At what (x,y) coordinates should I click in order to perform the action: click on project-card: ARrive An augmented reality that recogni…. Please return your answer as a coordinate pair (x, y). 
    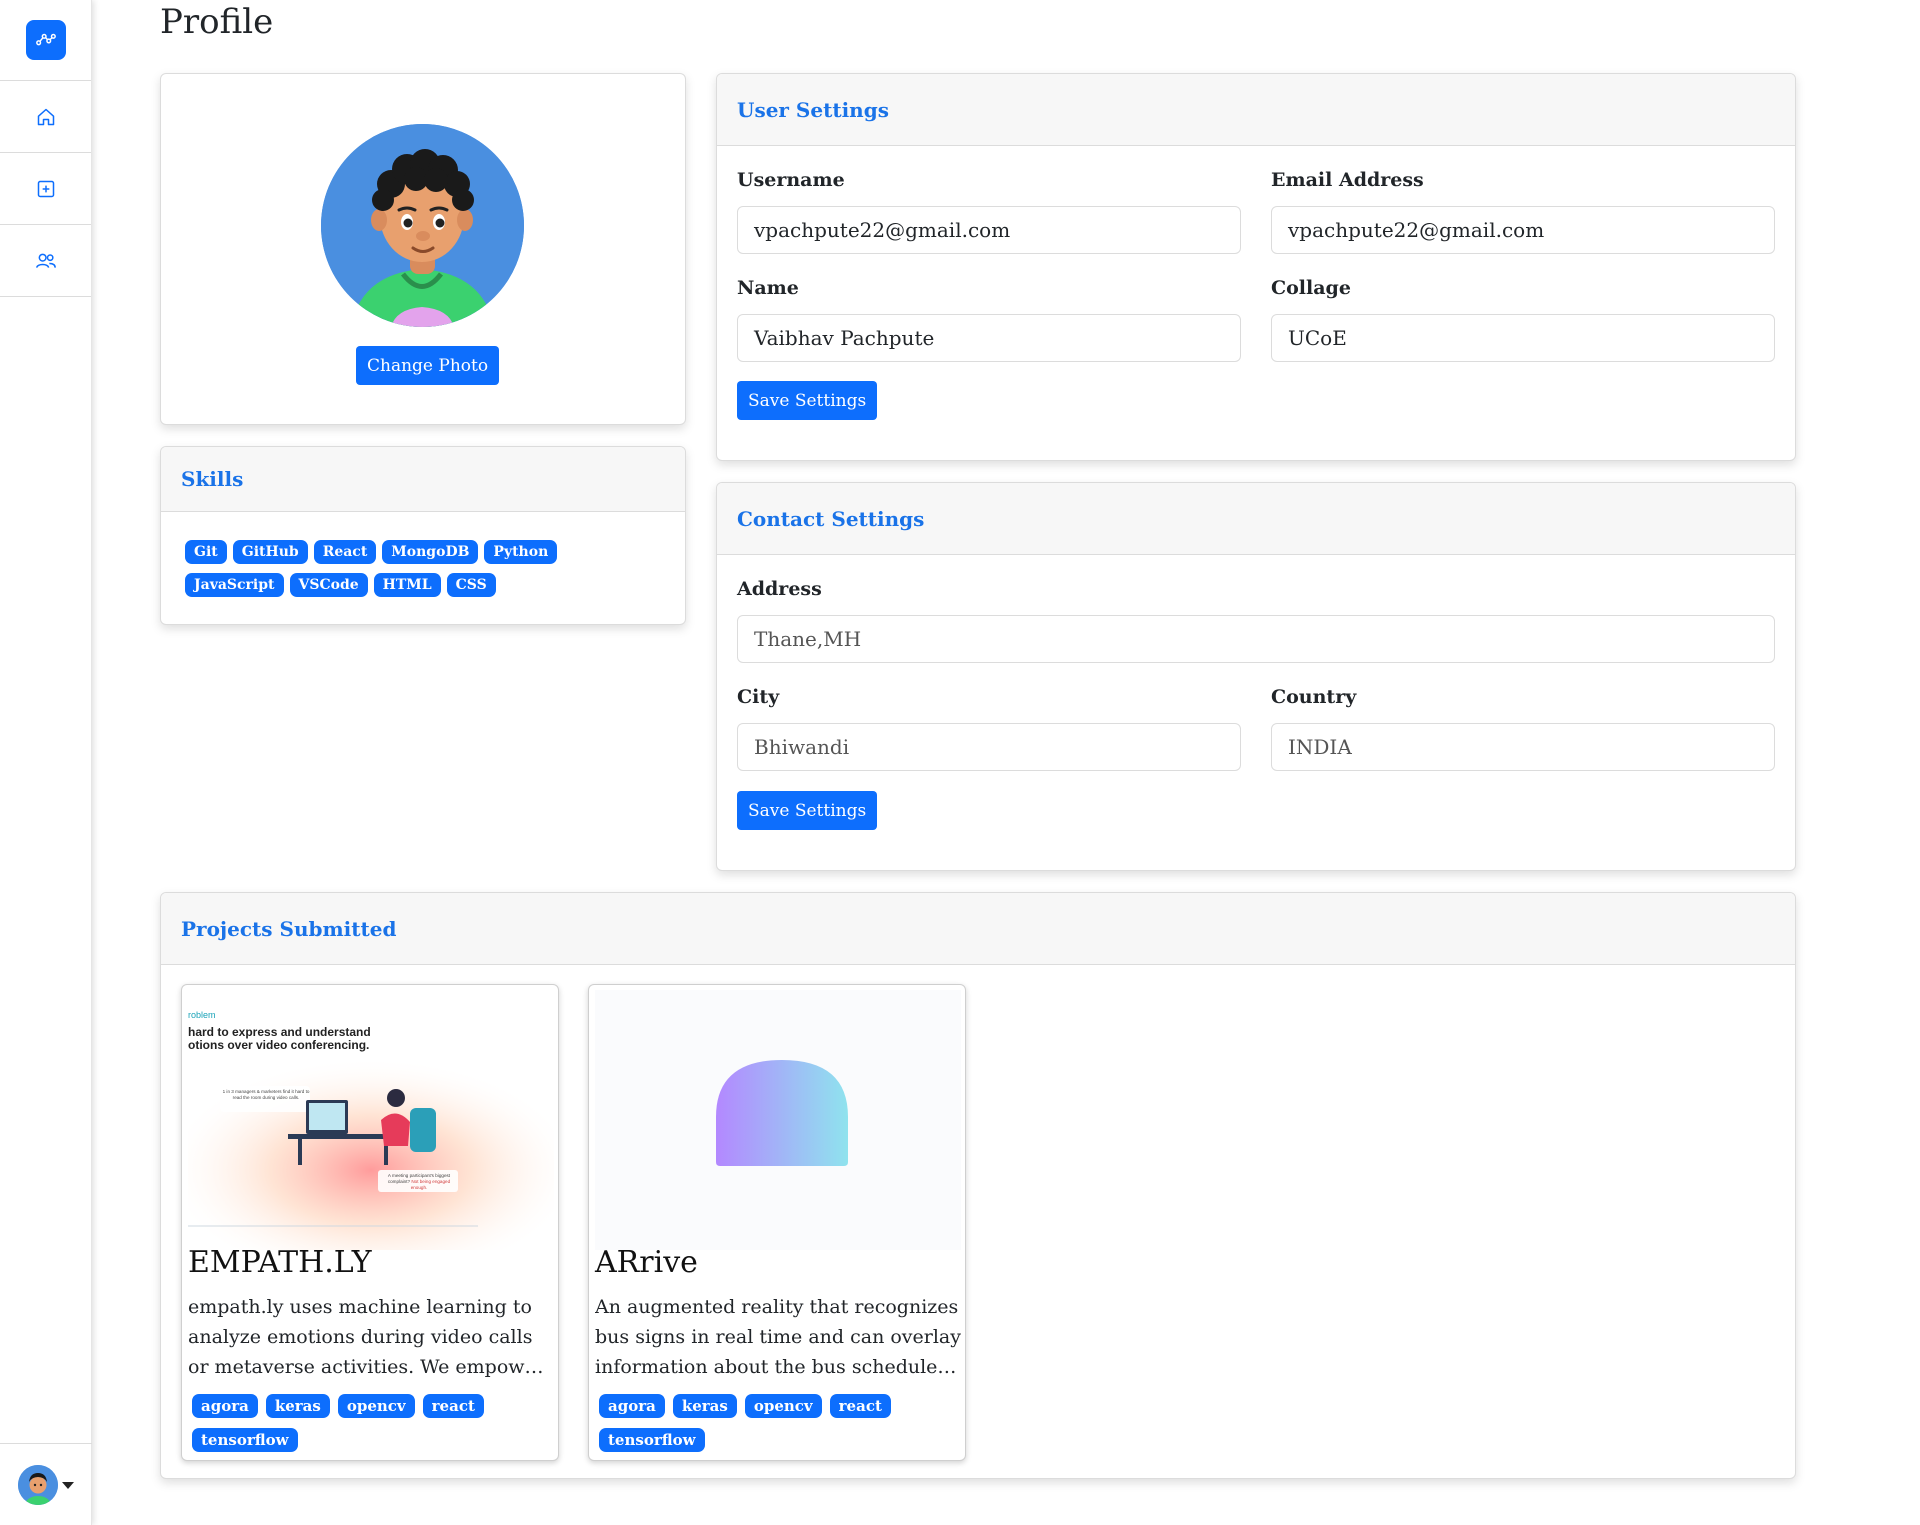
    Looking at the image, I should click on (777, 1222).